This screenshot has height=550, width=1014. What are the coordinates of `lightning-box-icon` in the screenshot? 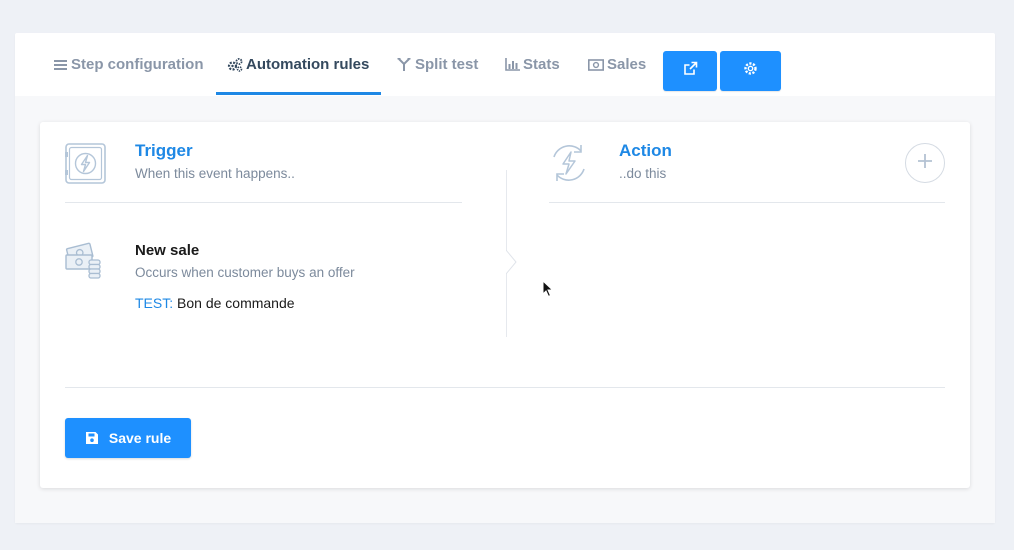 It's located at (85, 166).